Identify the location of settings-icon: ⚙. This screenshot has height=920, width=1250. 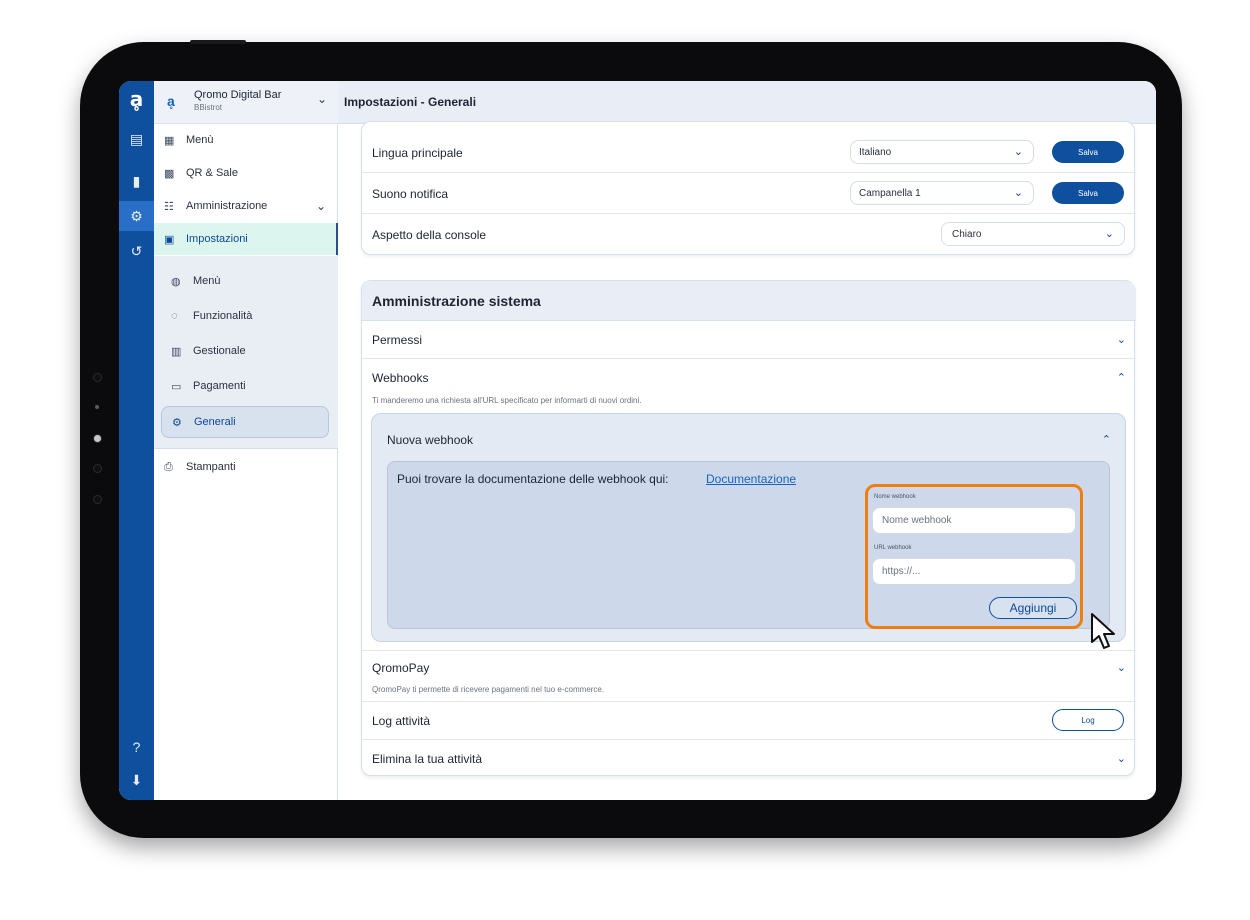
(136, 216).